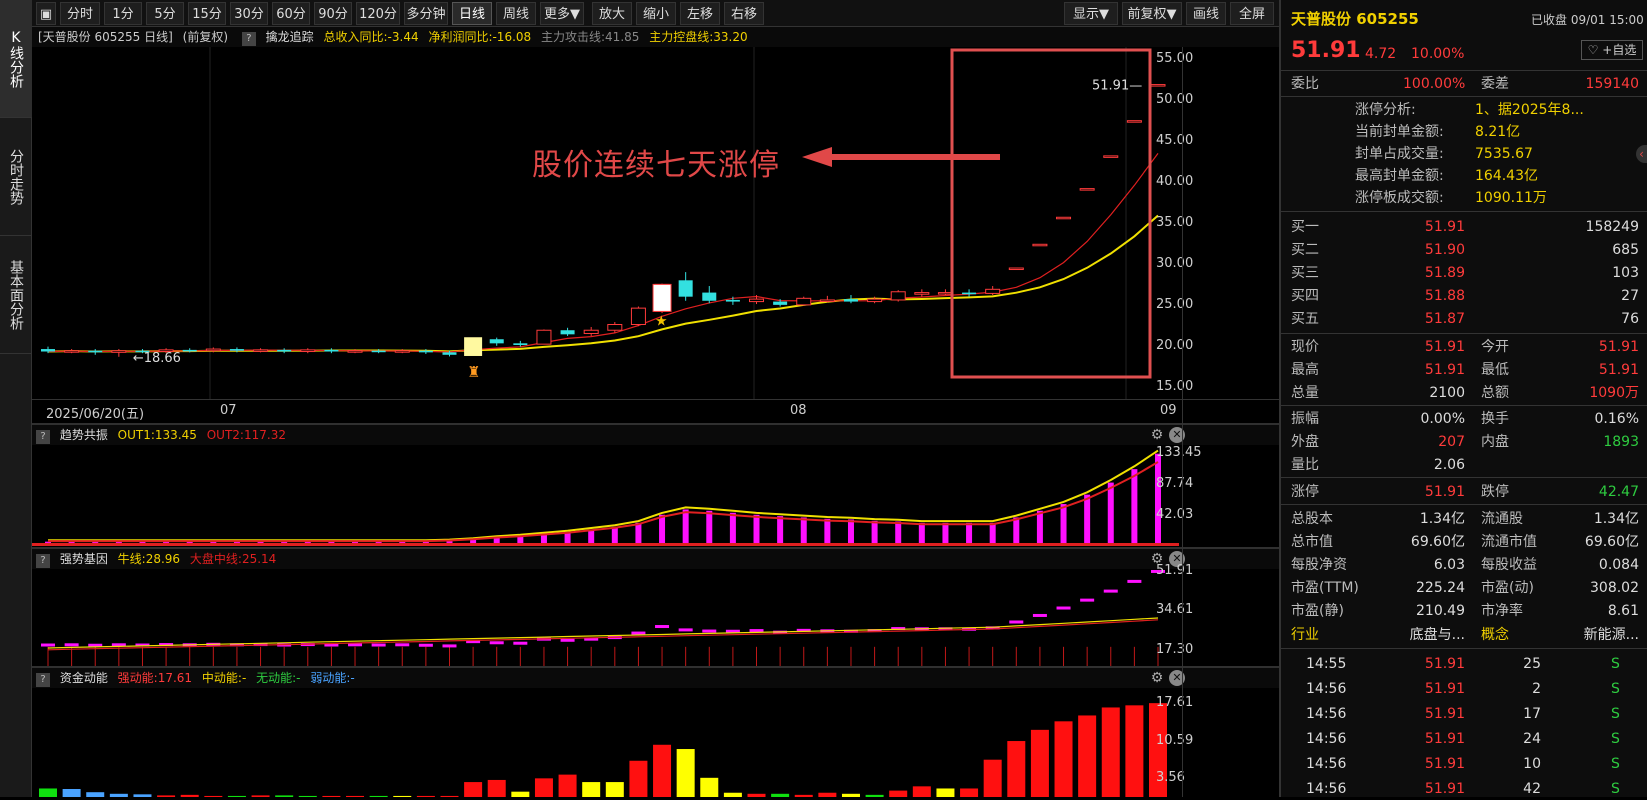 The image size is (1647, 800). Describe the element at coordinates (233, 559) in the screenshot. I see `panel3-mid: 大盘中线:25.14` at that location.